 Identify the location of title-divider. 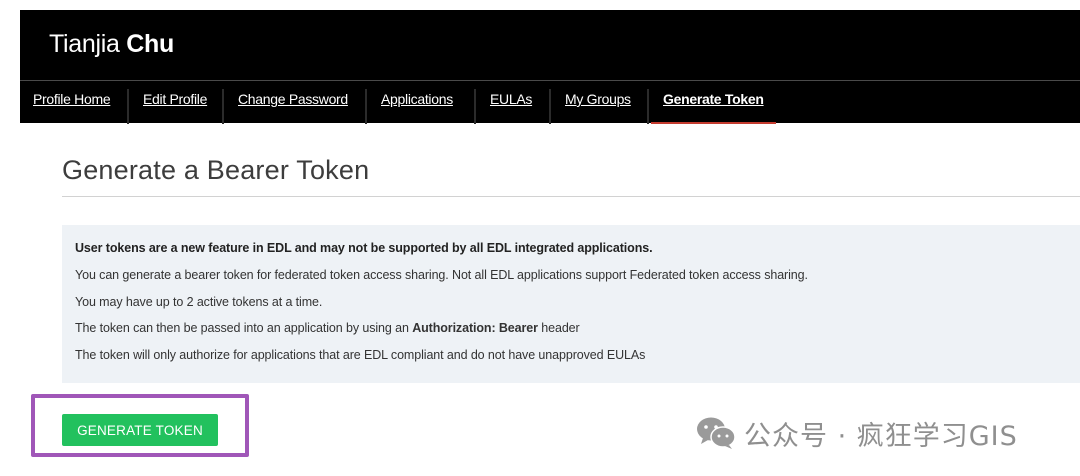
(571, 196).